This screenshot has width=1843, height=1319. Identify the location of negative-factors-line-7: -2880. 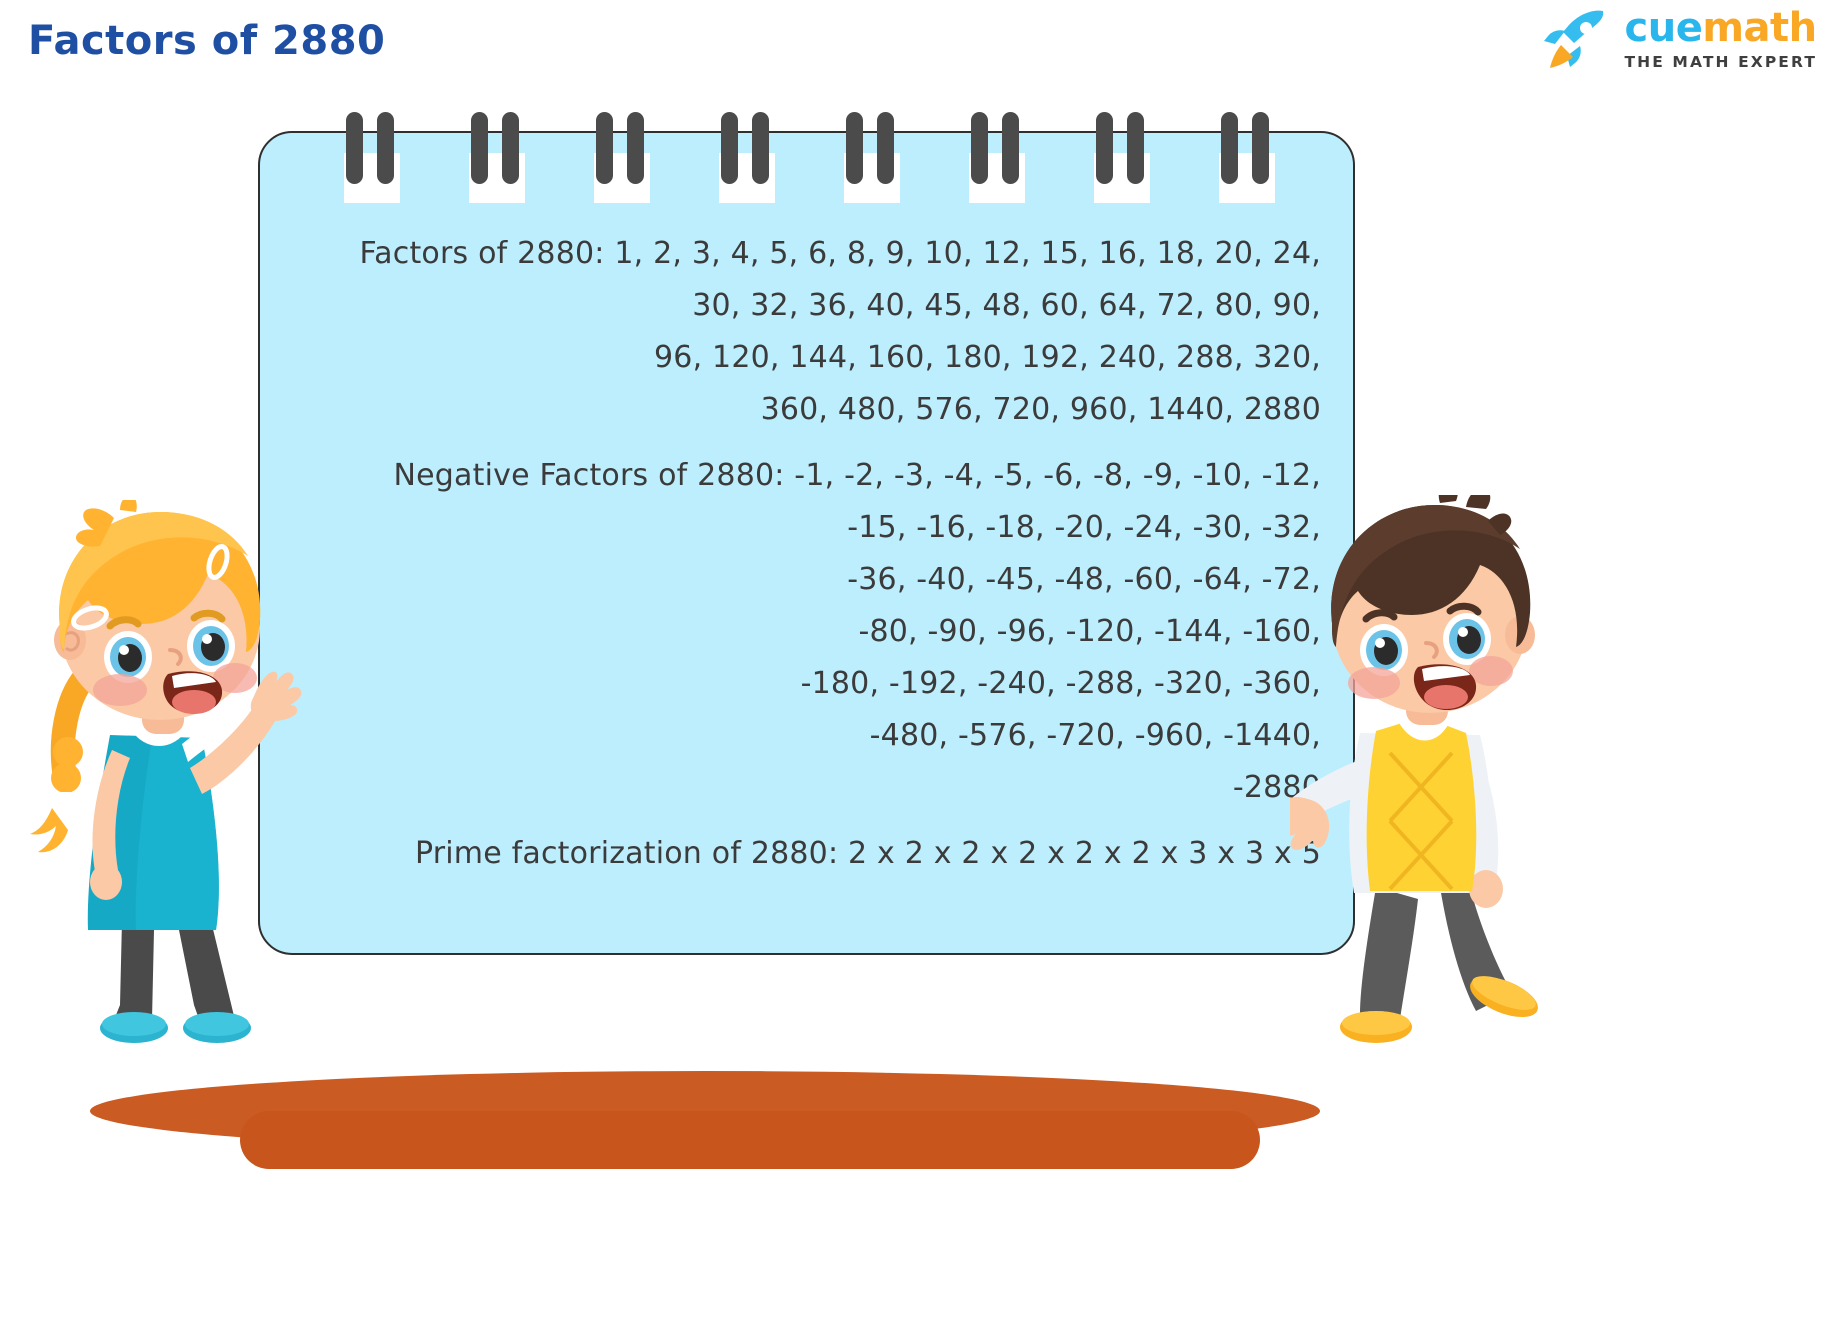
(1276, 787).